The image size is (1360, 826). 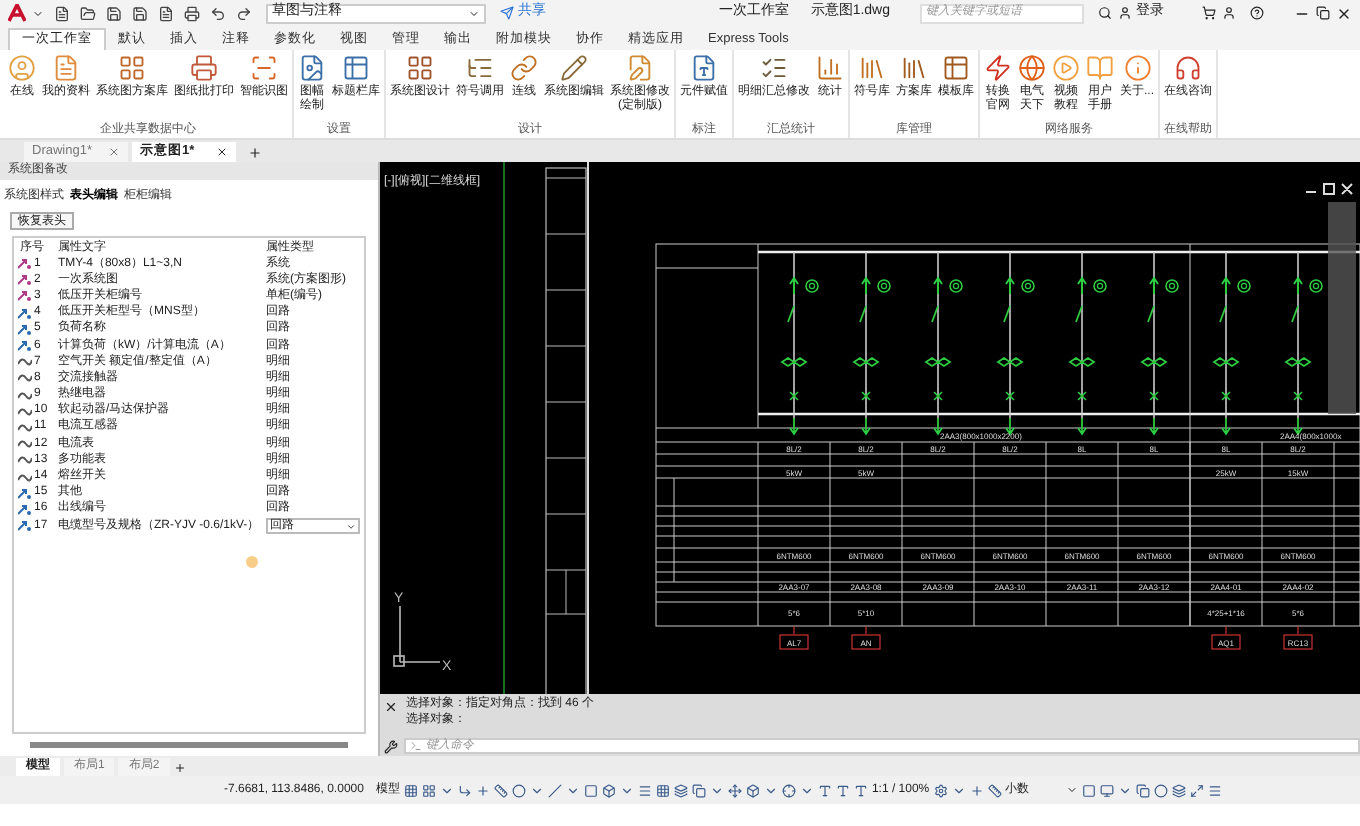 I want to click on viewport-controls-icon, so click(x=1329, y=189).